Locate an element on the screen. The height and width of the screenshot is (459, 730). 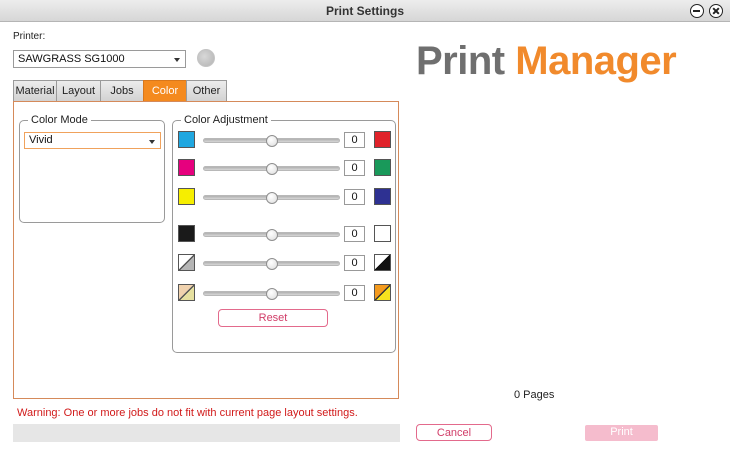
color-mode-select: Vivid is located at coordinates (92, 140).